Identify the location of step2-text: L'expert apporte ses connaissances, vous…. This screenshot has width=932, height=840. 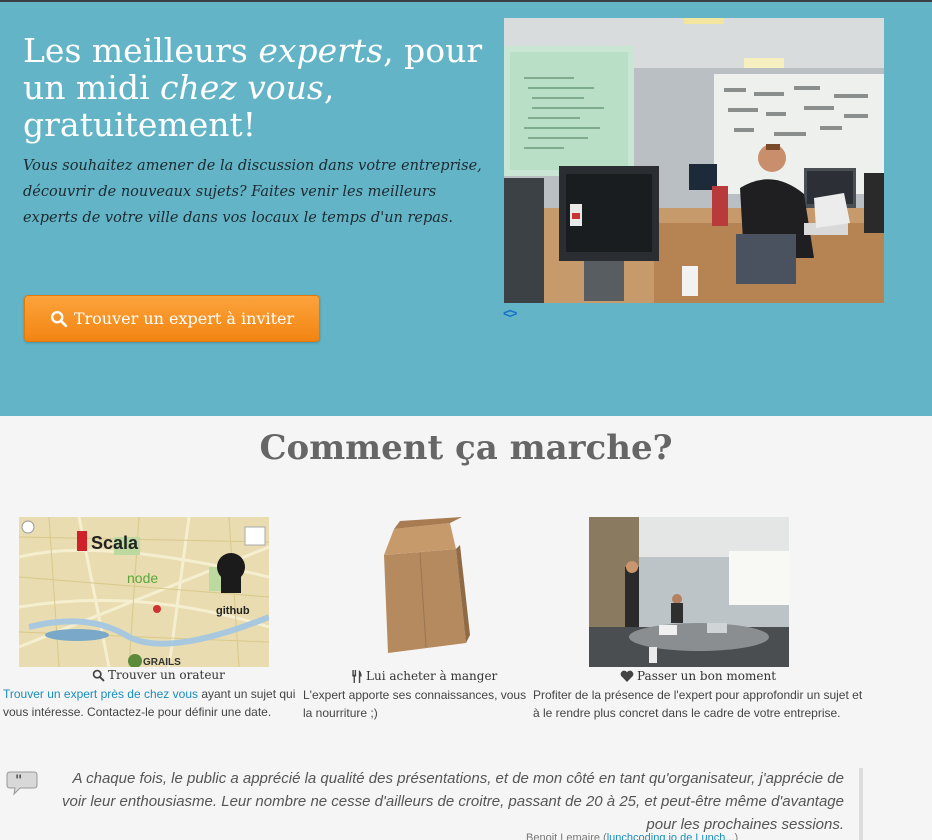
(415, 704).